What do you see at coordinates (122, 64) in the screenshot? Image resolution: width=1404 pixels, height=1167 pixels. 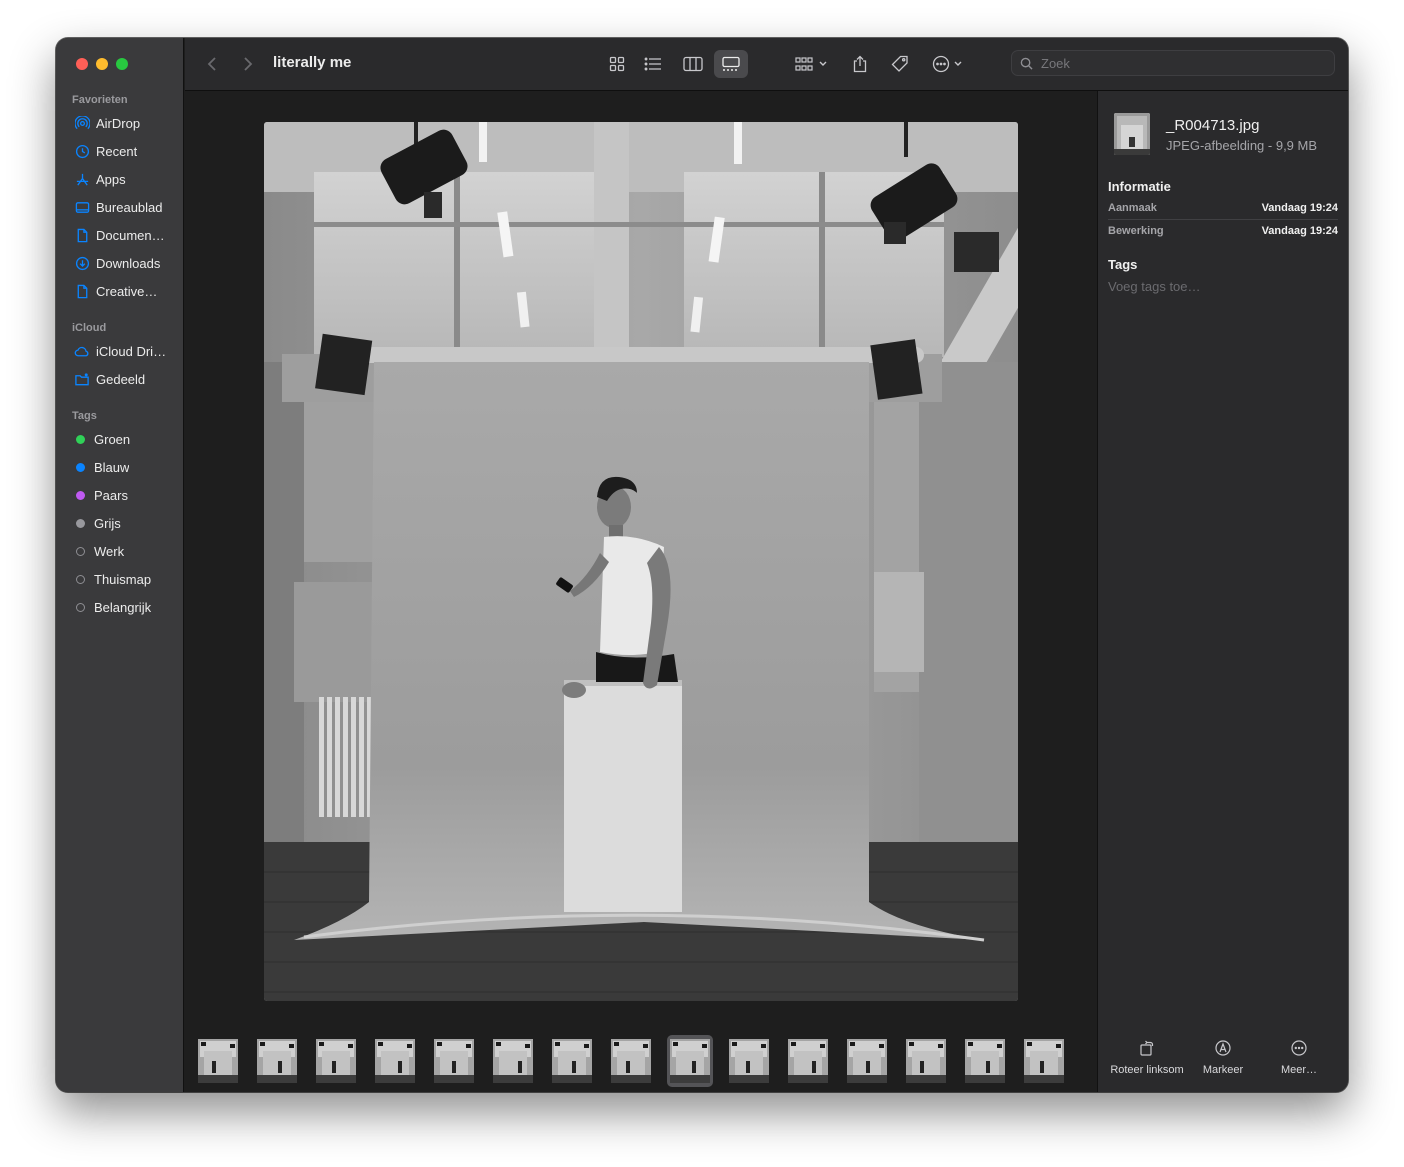 I see `zoom-window-button` at bounding box center [122, 64].